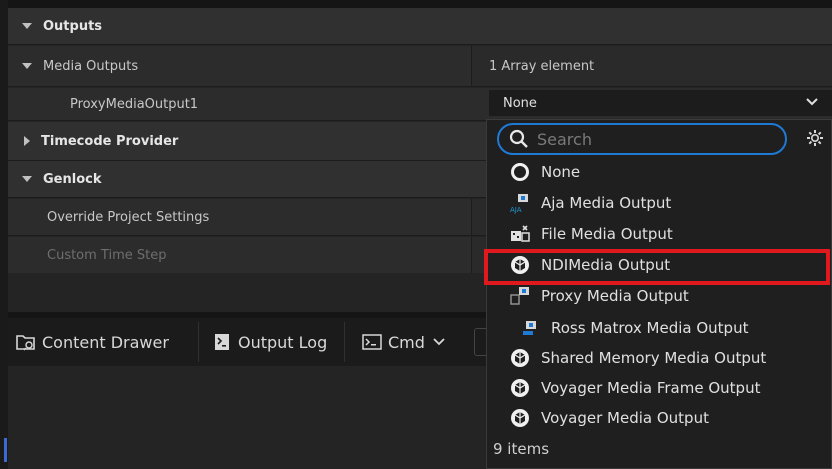 This screenshot has height=469, width=832. Describe the element at coordinates (110, 141) in the screenshot. I see `timecode-provider-label: Timecode Provider` at that location.